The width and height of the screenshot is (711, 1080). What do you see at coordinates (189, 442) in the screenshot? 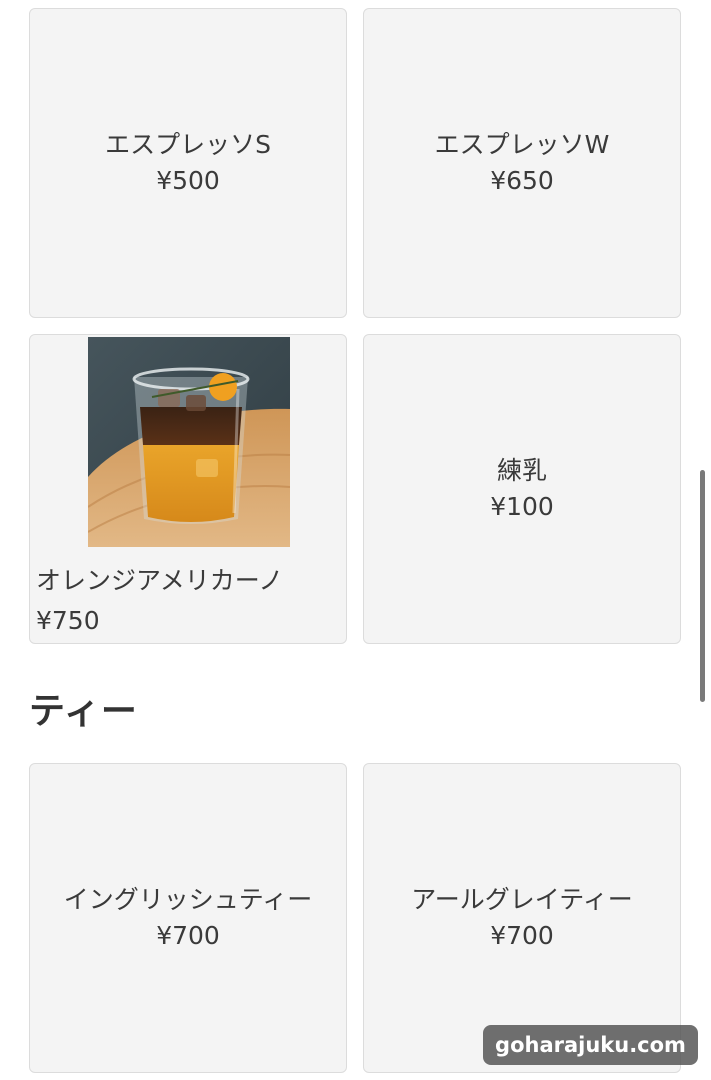
I see `orange-americano-photo` at bounding box center [189, 442].